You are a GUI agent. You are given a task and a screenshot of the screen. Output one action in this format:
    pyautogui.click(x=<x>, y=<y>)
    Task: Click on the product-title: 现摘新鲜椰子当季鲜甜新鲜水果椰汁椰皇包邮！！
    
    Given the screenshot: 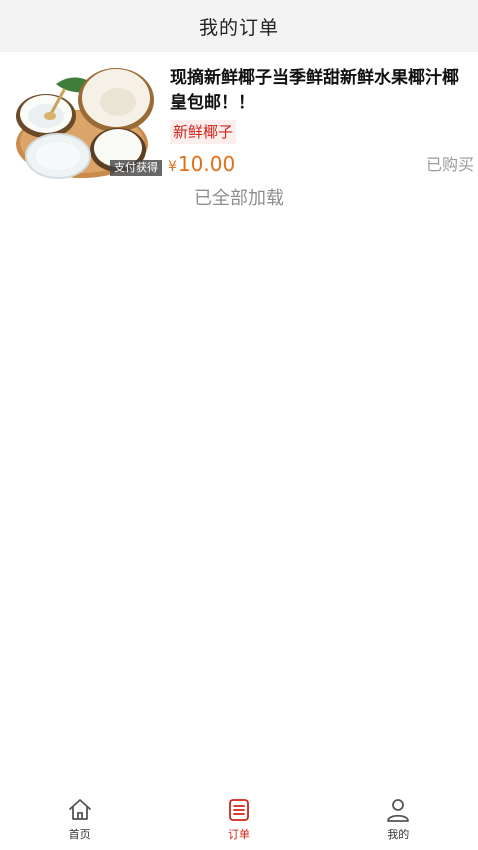 What is the action you would take?
    pyautogui.click(x=320, y=91)
    